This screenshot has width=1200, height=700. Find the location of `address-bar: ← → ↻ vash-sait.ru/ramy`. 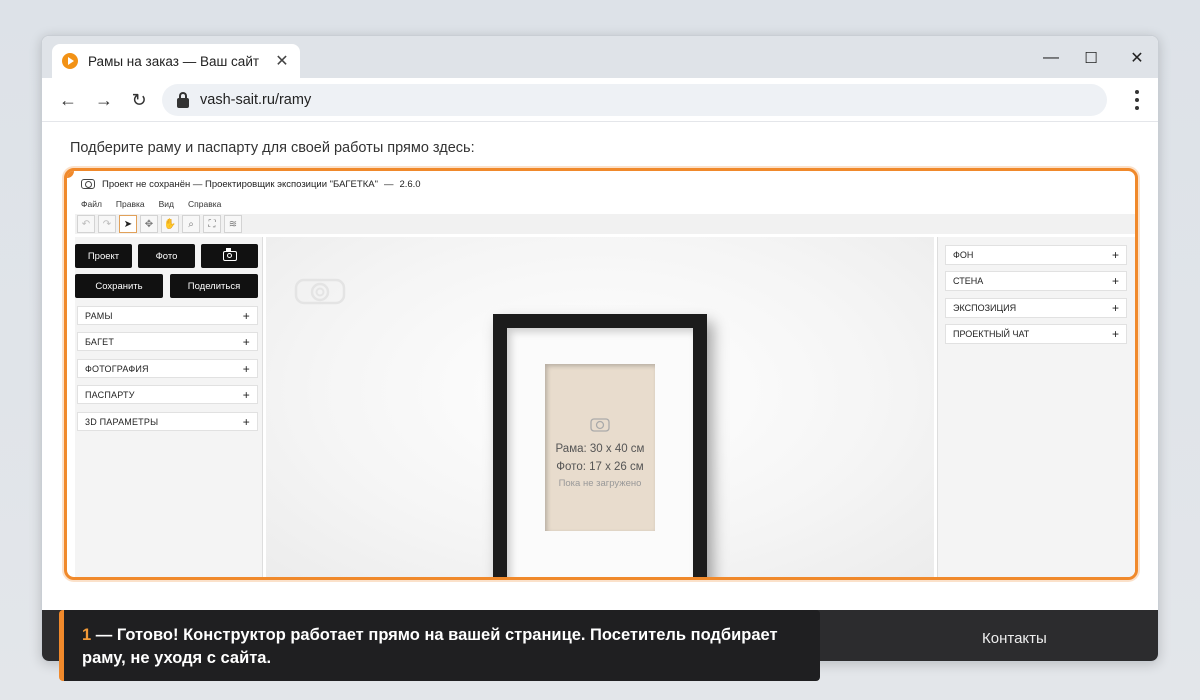

address-bar: ← → ↻ vash-sait.ru/ramy is located at coordinates (600, 100).